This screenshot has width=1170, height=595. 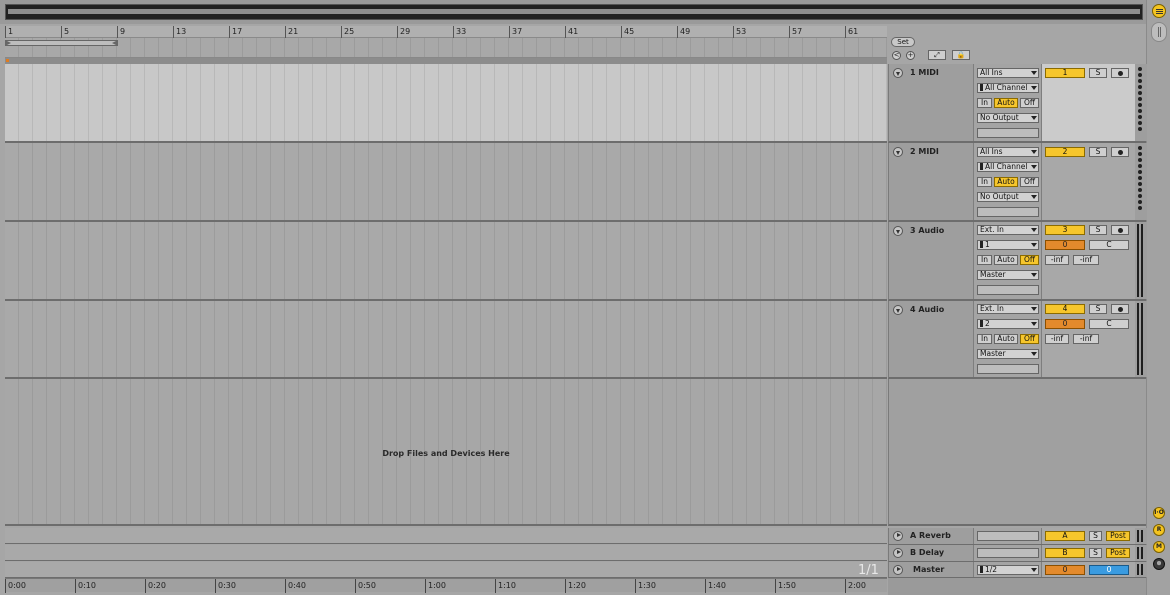 What do you see at coordinates (1065, 230) in the screenshot?
I see `track-activator-button: 3` at bounding box center [1065, 230].